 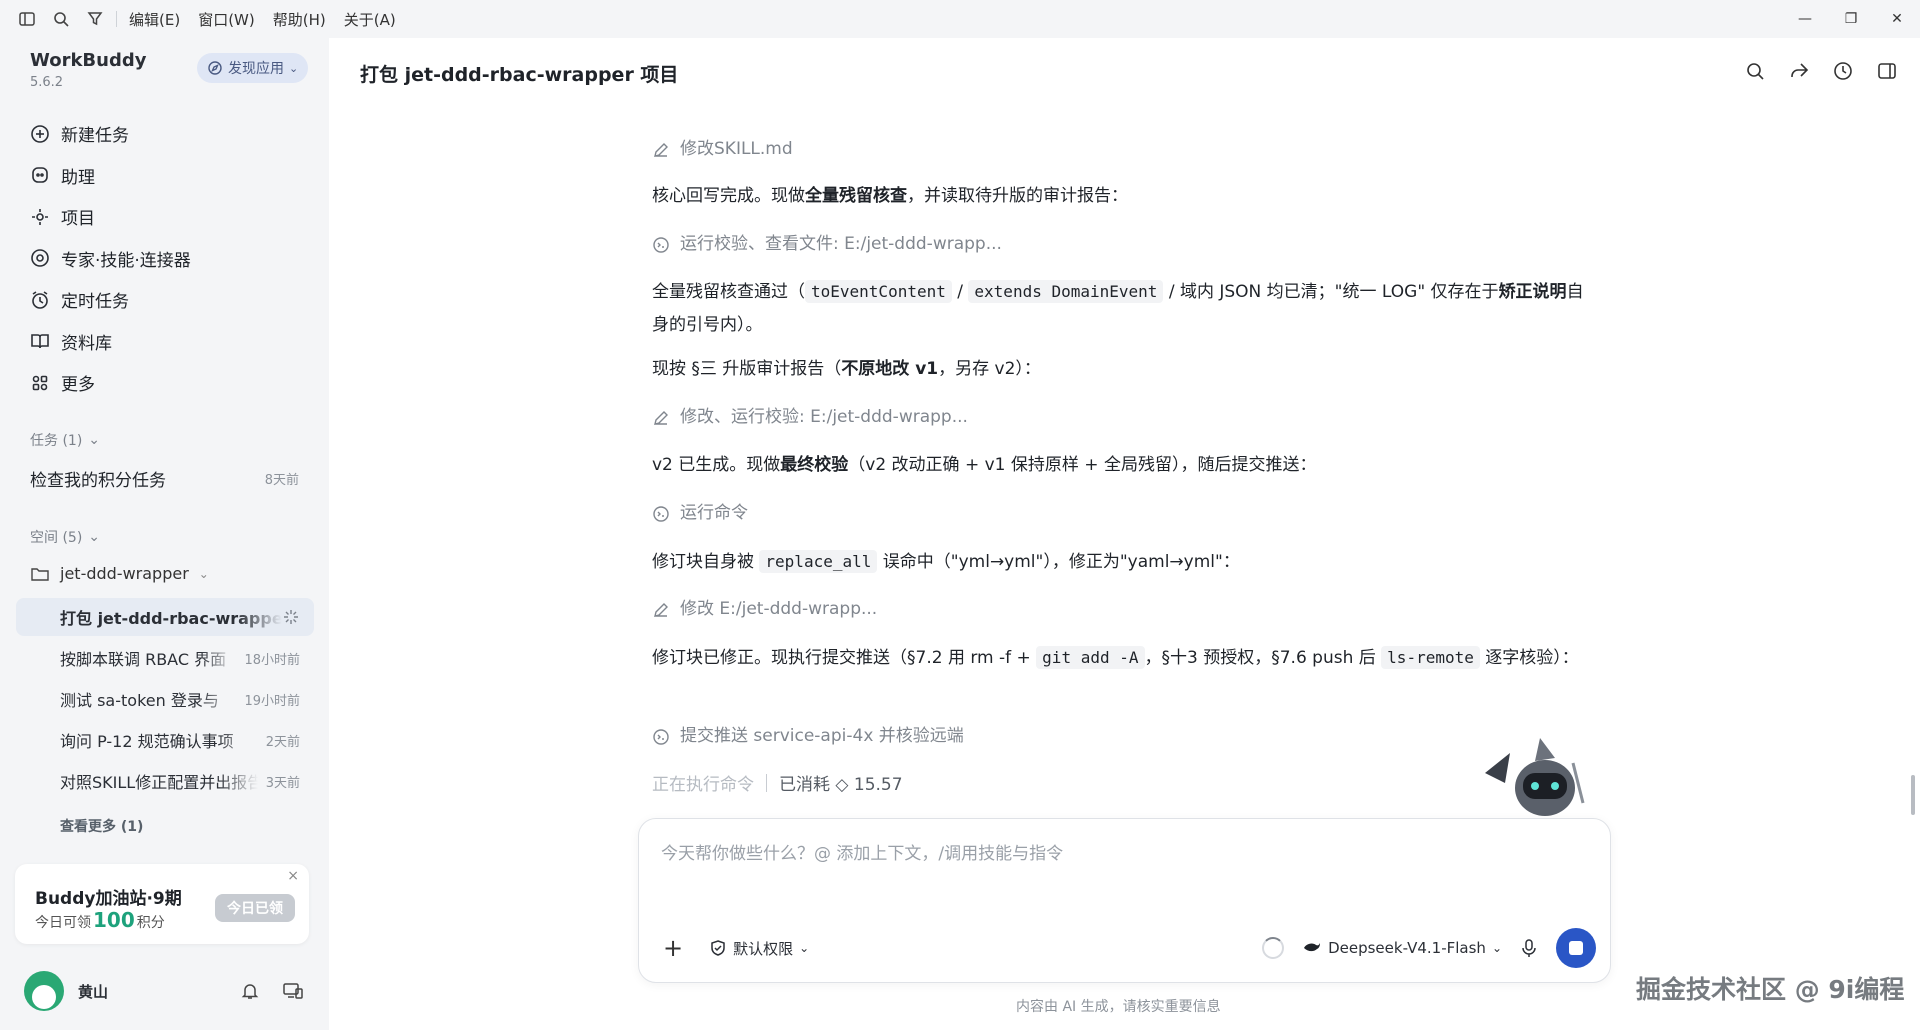 What do you see at coordinates (1118, 1007) in the screenshot?
I see `ai-disclaimer: 内容由 AI 生成，请核实重要信息` at bounding box center [1118, 1007].